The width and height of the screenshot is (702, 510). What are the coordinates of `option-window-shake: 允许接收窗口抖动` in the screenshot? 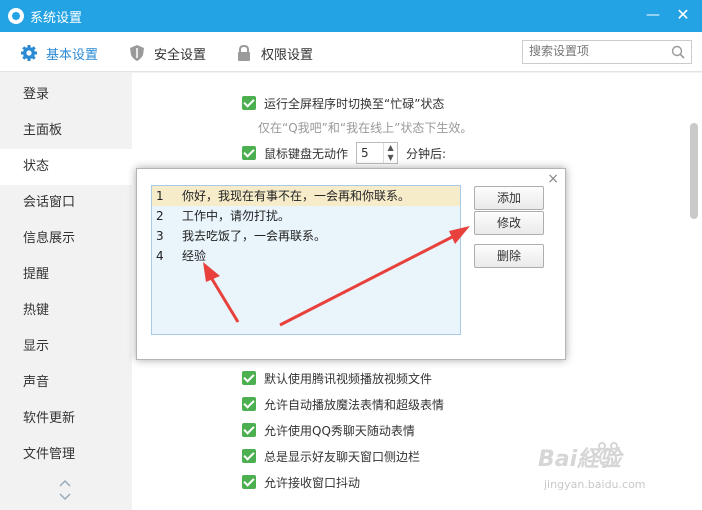 It's located at (301, 482).